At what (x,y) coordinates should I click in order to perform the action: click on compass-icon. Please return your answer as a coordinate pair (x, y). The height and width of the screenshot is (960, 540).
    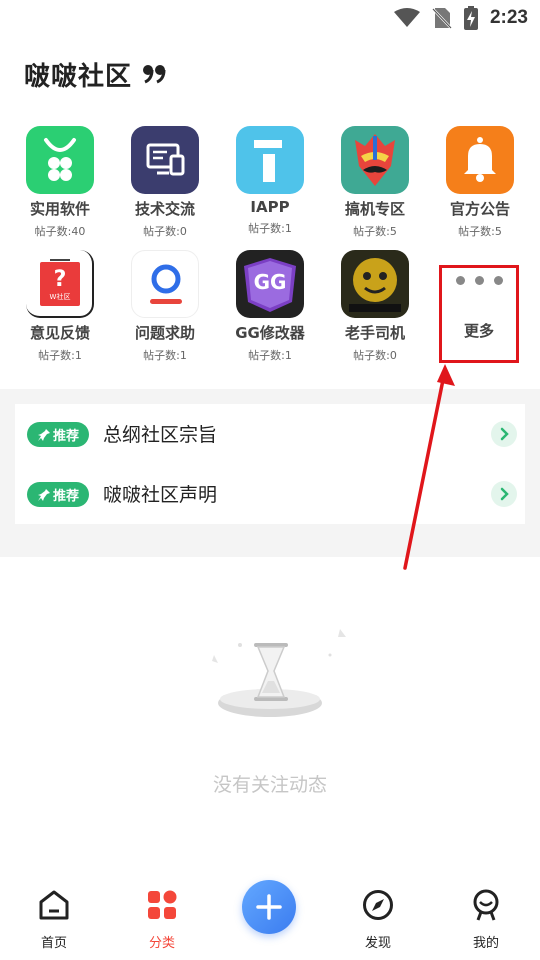
    Looking at the image, I should click on (378, 905).